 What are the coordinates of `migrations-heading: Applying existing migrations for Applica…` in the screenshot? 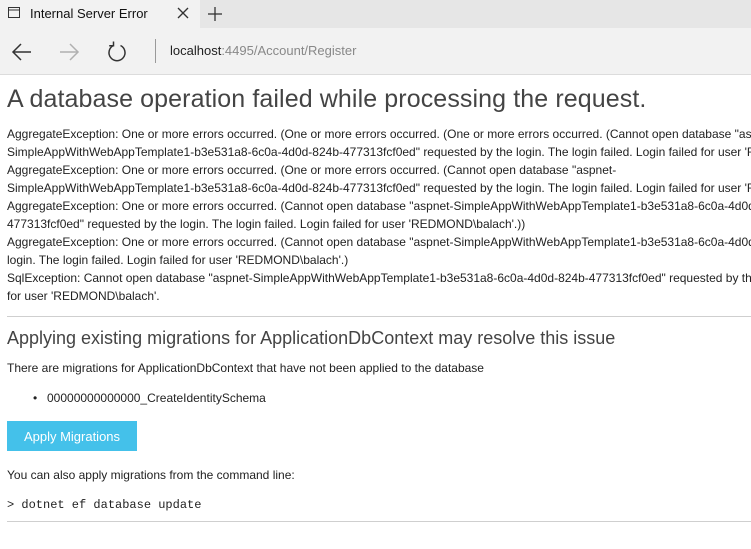 It's located at (311, 338).